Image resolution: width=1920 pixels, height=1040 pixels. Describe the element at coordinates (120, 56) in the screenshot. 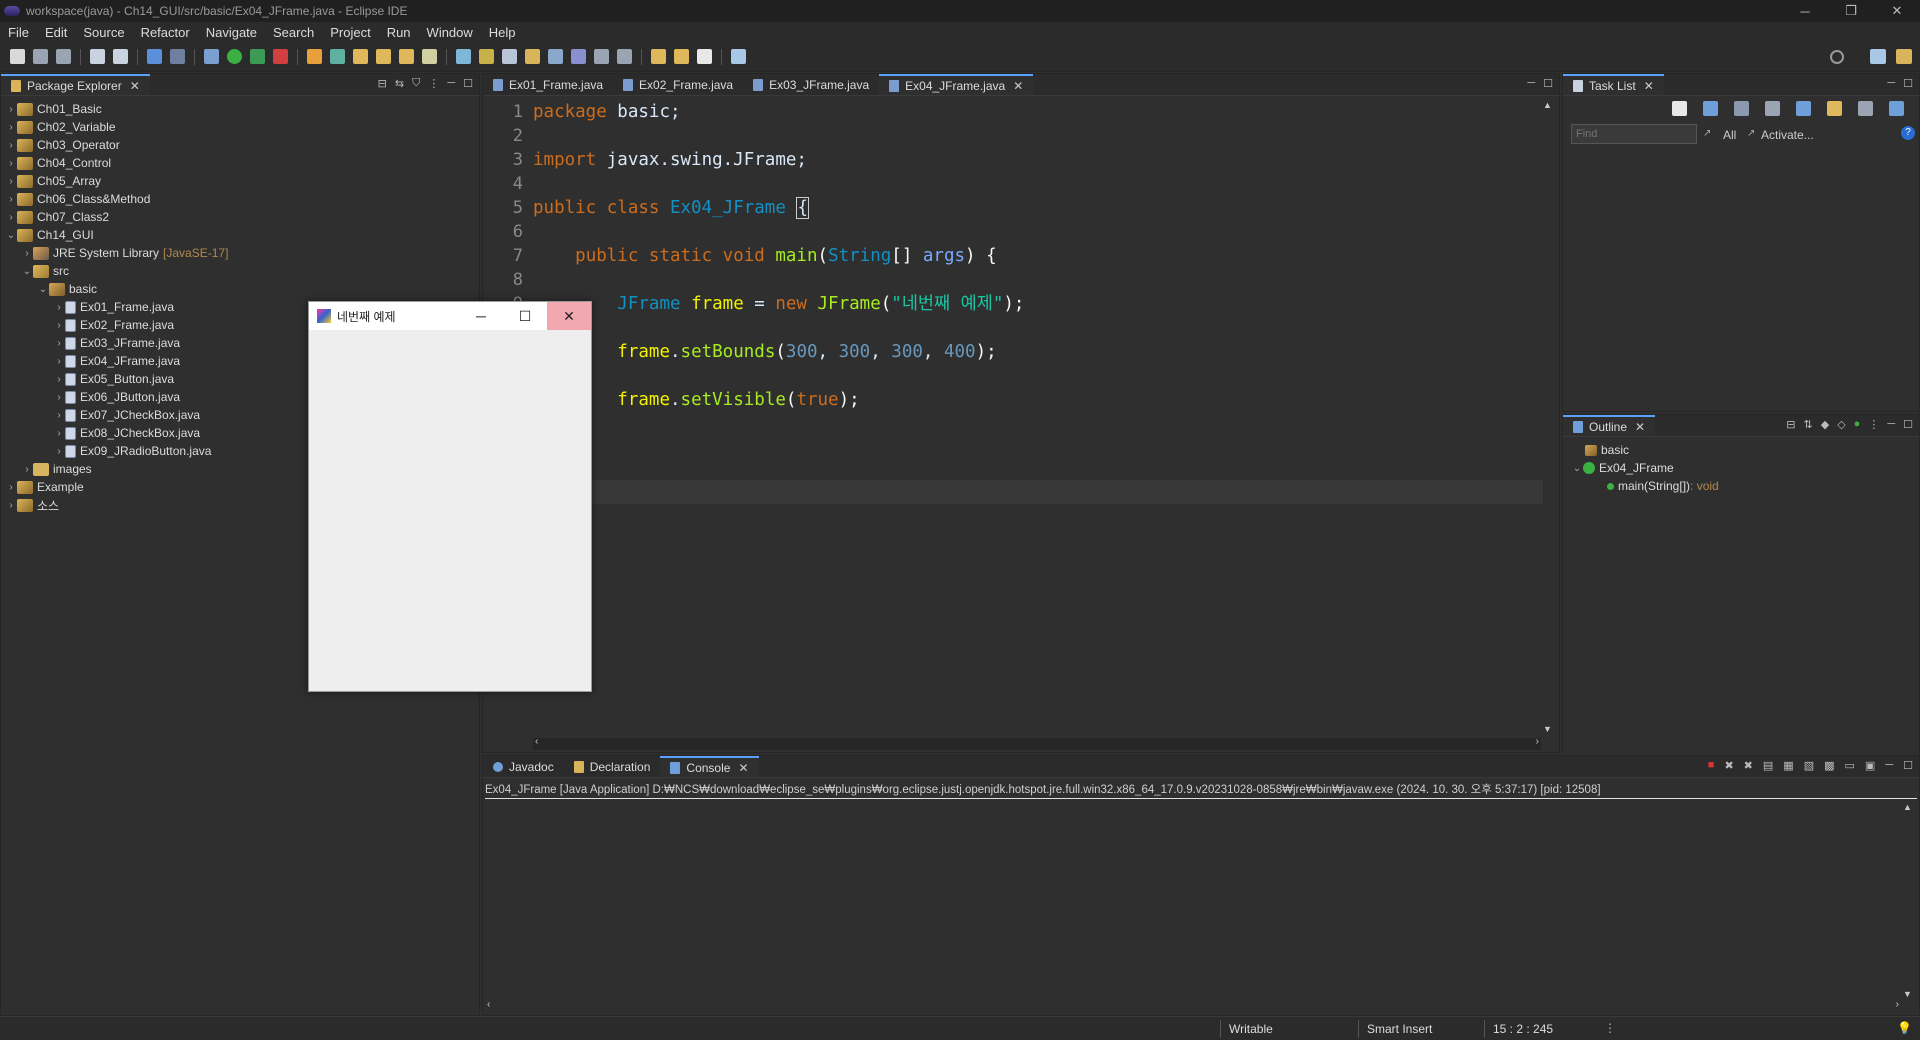

I see `redo-icon` at that location.